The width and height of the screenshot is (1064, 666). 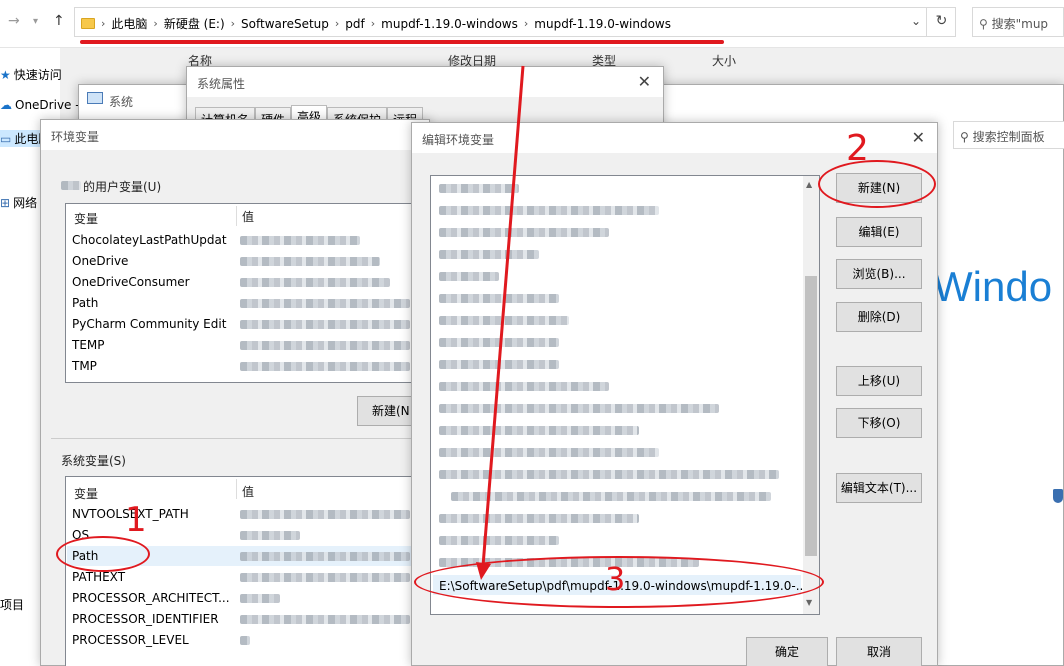 I want to click on annotation-circle-path, so click(x=103, y=554).